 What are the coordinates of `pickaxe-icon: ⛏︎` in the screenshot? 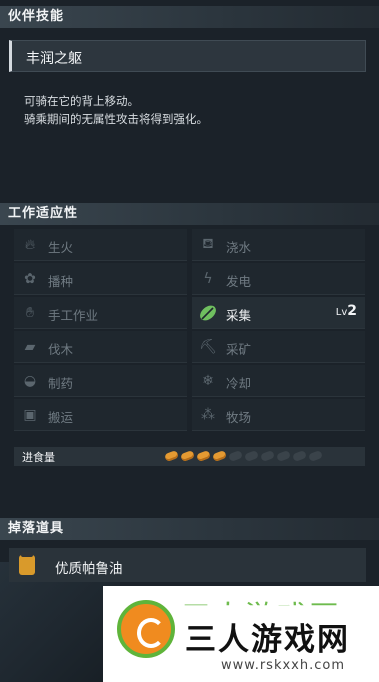 It's located at (208, 347).